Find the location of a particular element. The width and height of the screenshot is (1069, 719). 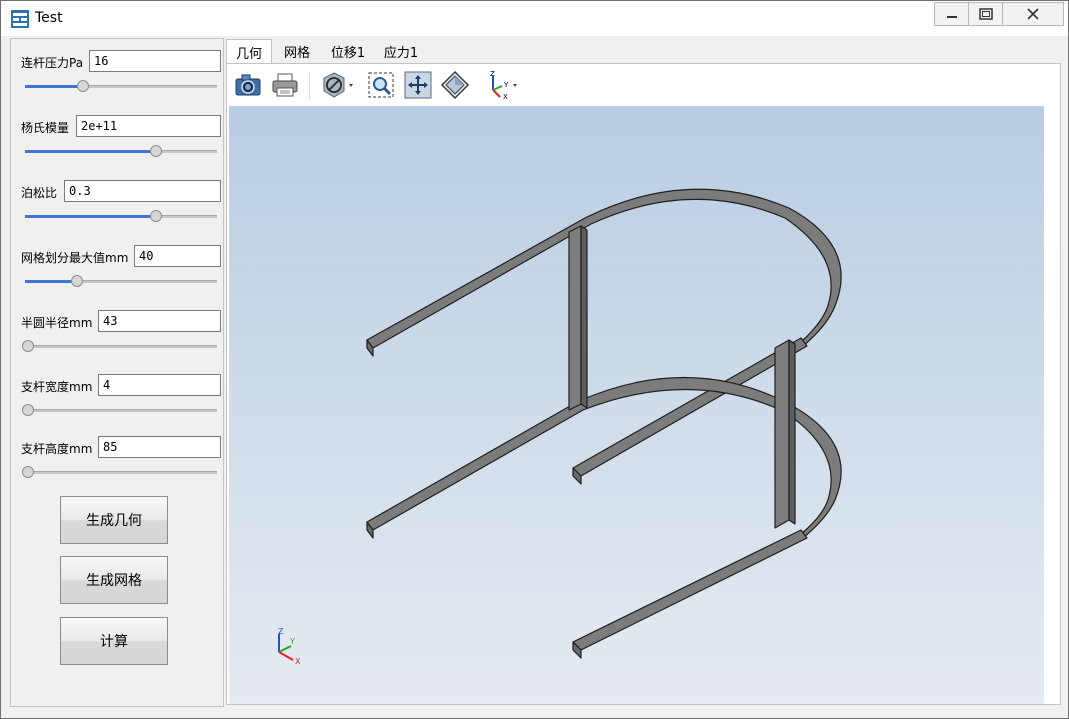

axis-label-z: Z is located at coordinates (281, 631).